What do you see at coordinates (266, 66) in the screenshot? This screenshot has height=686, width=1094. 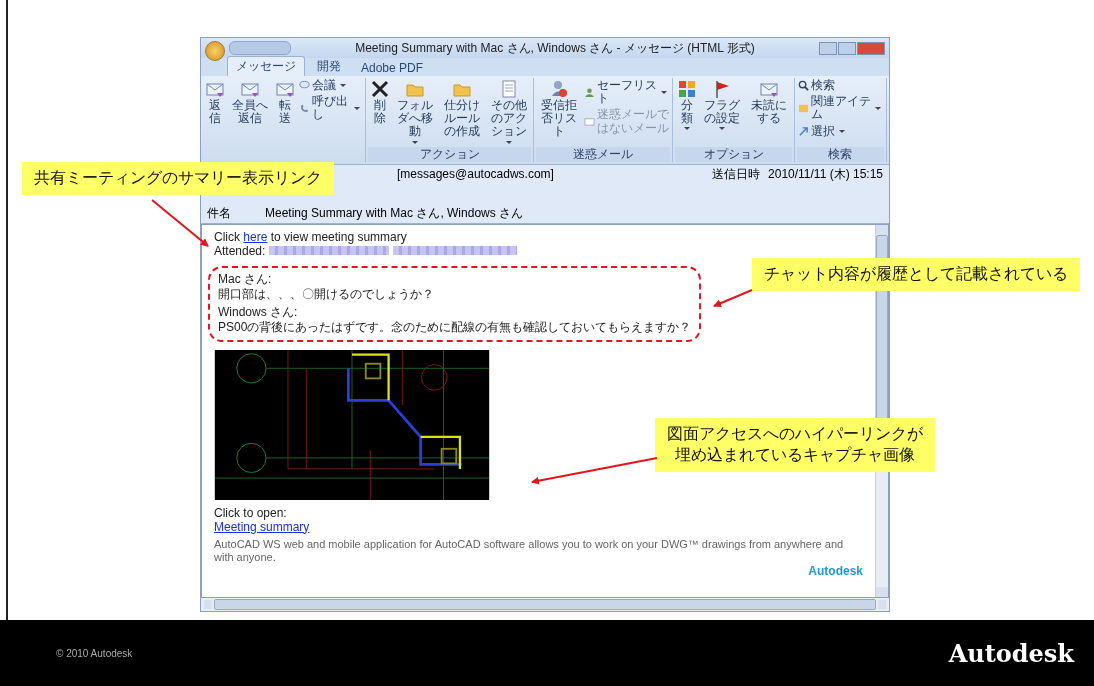 I see `ribbon-tab: メッセージ` at bounding box center [266, 66].